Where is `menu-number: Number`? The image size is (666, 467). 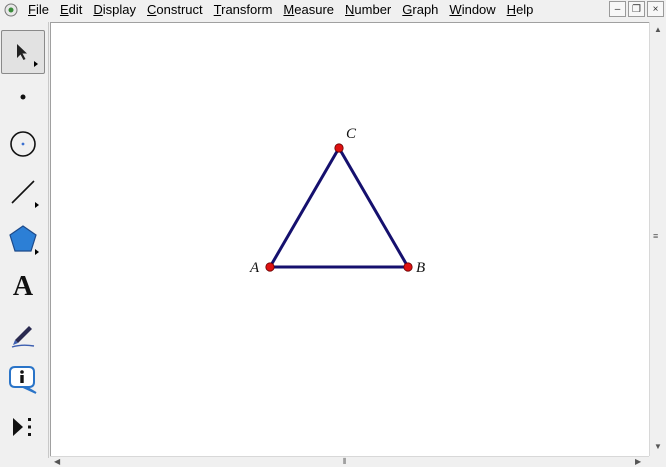 menu-number: Number is located at coordinates (368, 10).